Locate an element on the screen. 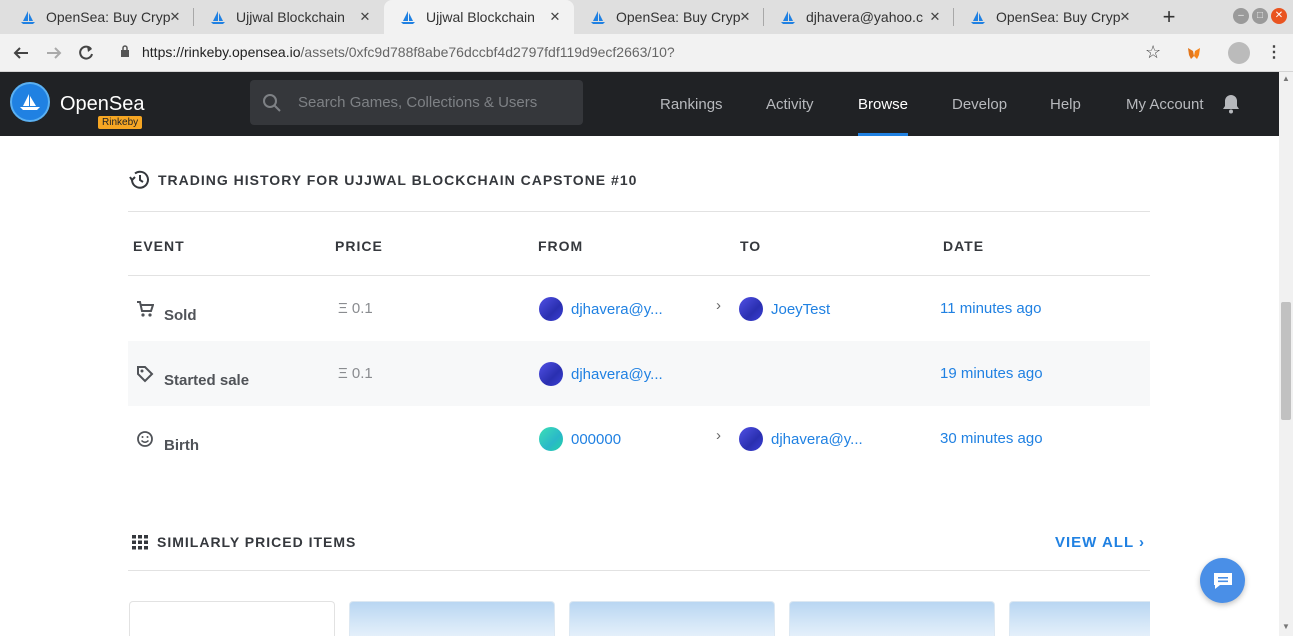 The image size is (1293, 636). brand-name: OpenSea is located at coordinates (102, 104).